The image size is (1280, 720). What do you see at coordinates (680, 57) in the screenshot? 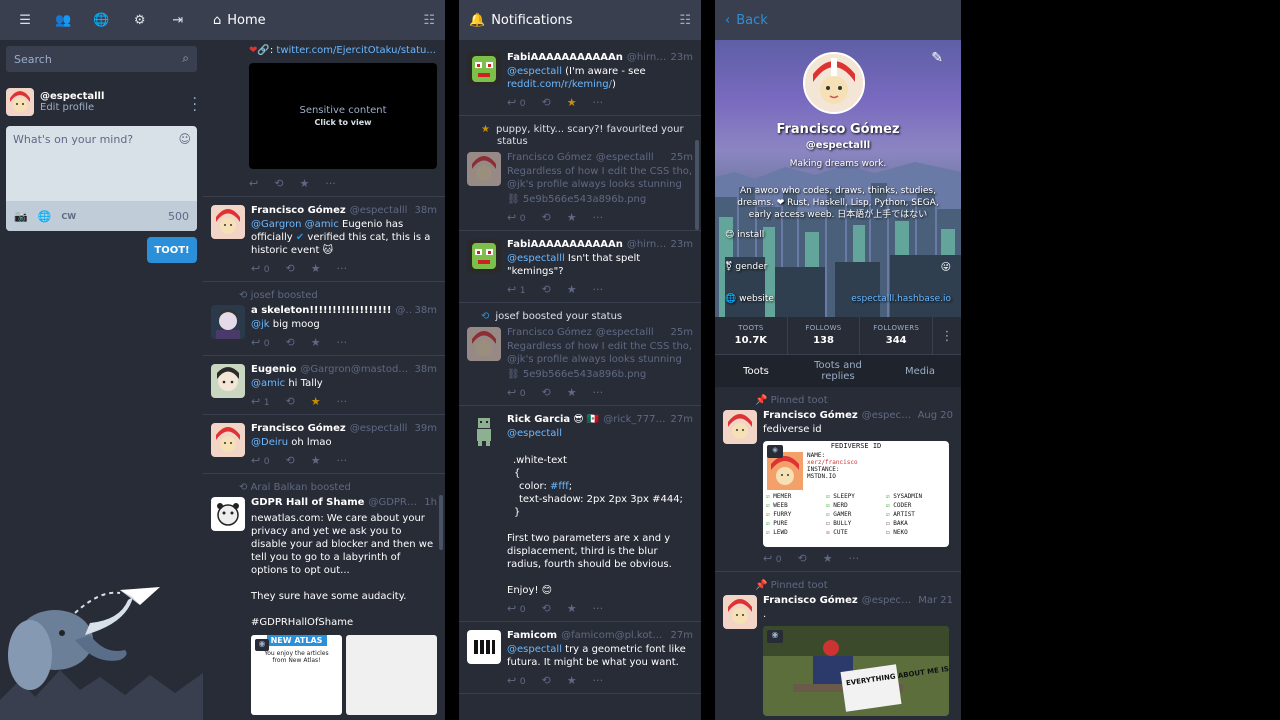
I see `timestamp: 23m` at bounding box center [680, 57].